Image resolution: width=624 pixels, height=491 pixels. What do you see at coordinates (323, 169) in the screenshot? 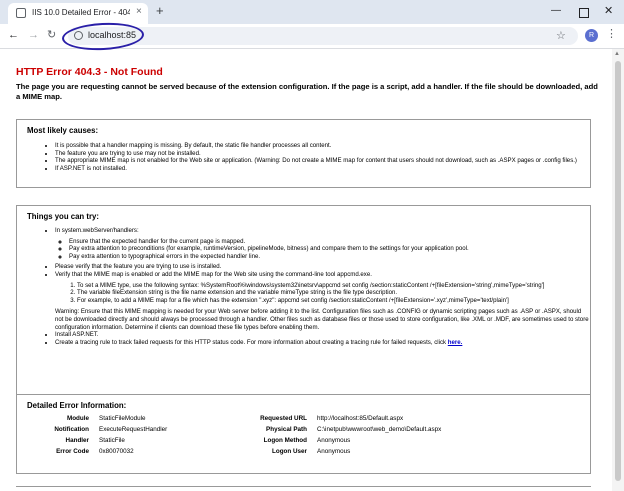
I see `list-item: If ASP.NET is not installed.` at bounding box center [323, 169].